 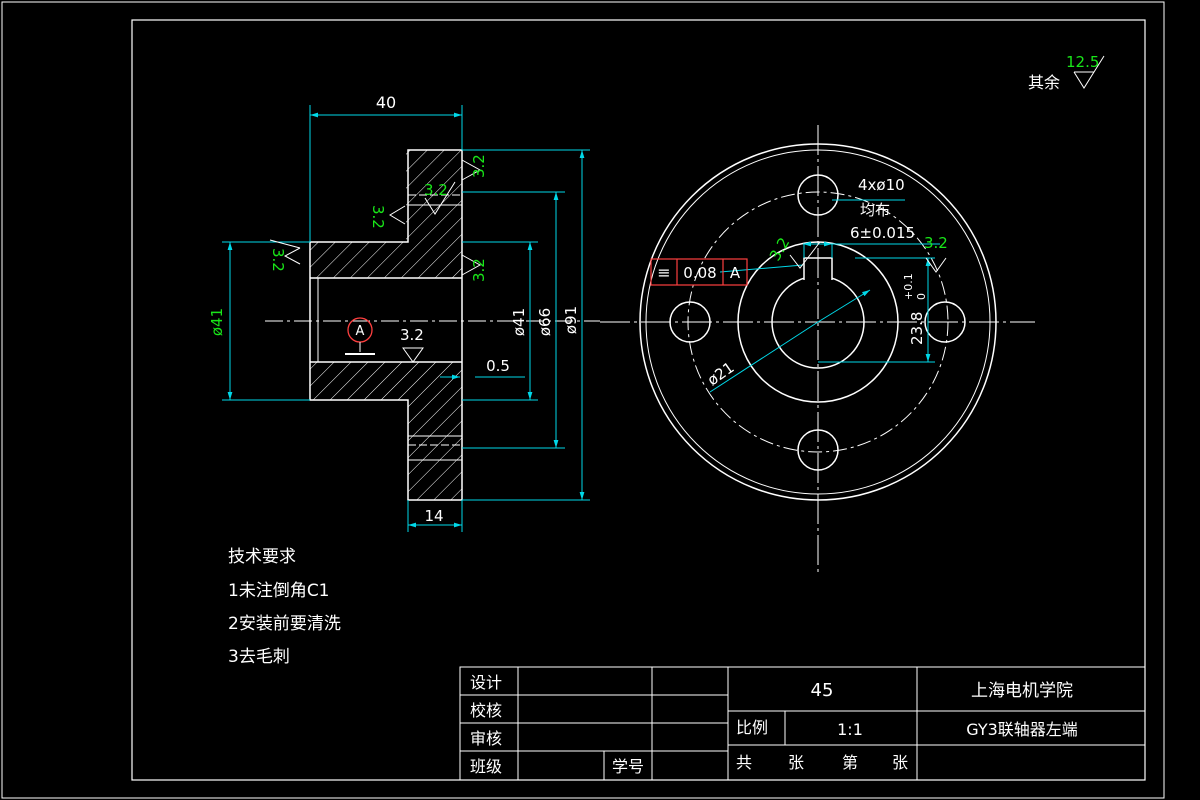 What do you see at coordinates (217, 322) in the screenshot?
I see `dim-dia41-left: ø41` at bounding box center [217, 322].